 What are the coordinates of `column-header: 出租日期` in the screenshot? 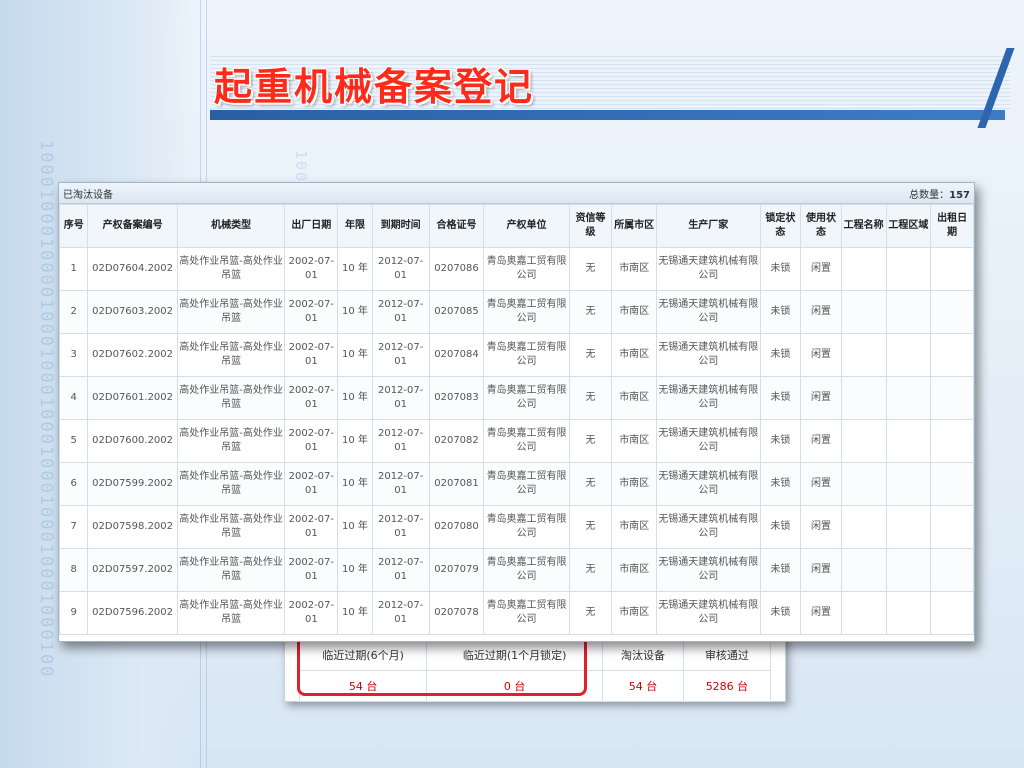 It's located at (952, 226).